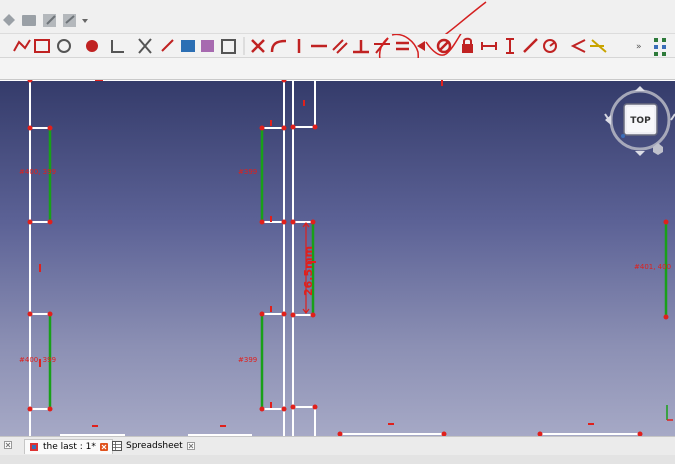 This screenshot has width=675, height=464. What do you see at coordinates (258, 46) in the screenshot?
I see `coincident-icon` at bounding box center [258, 46].